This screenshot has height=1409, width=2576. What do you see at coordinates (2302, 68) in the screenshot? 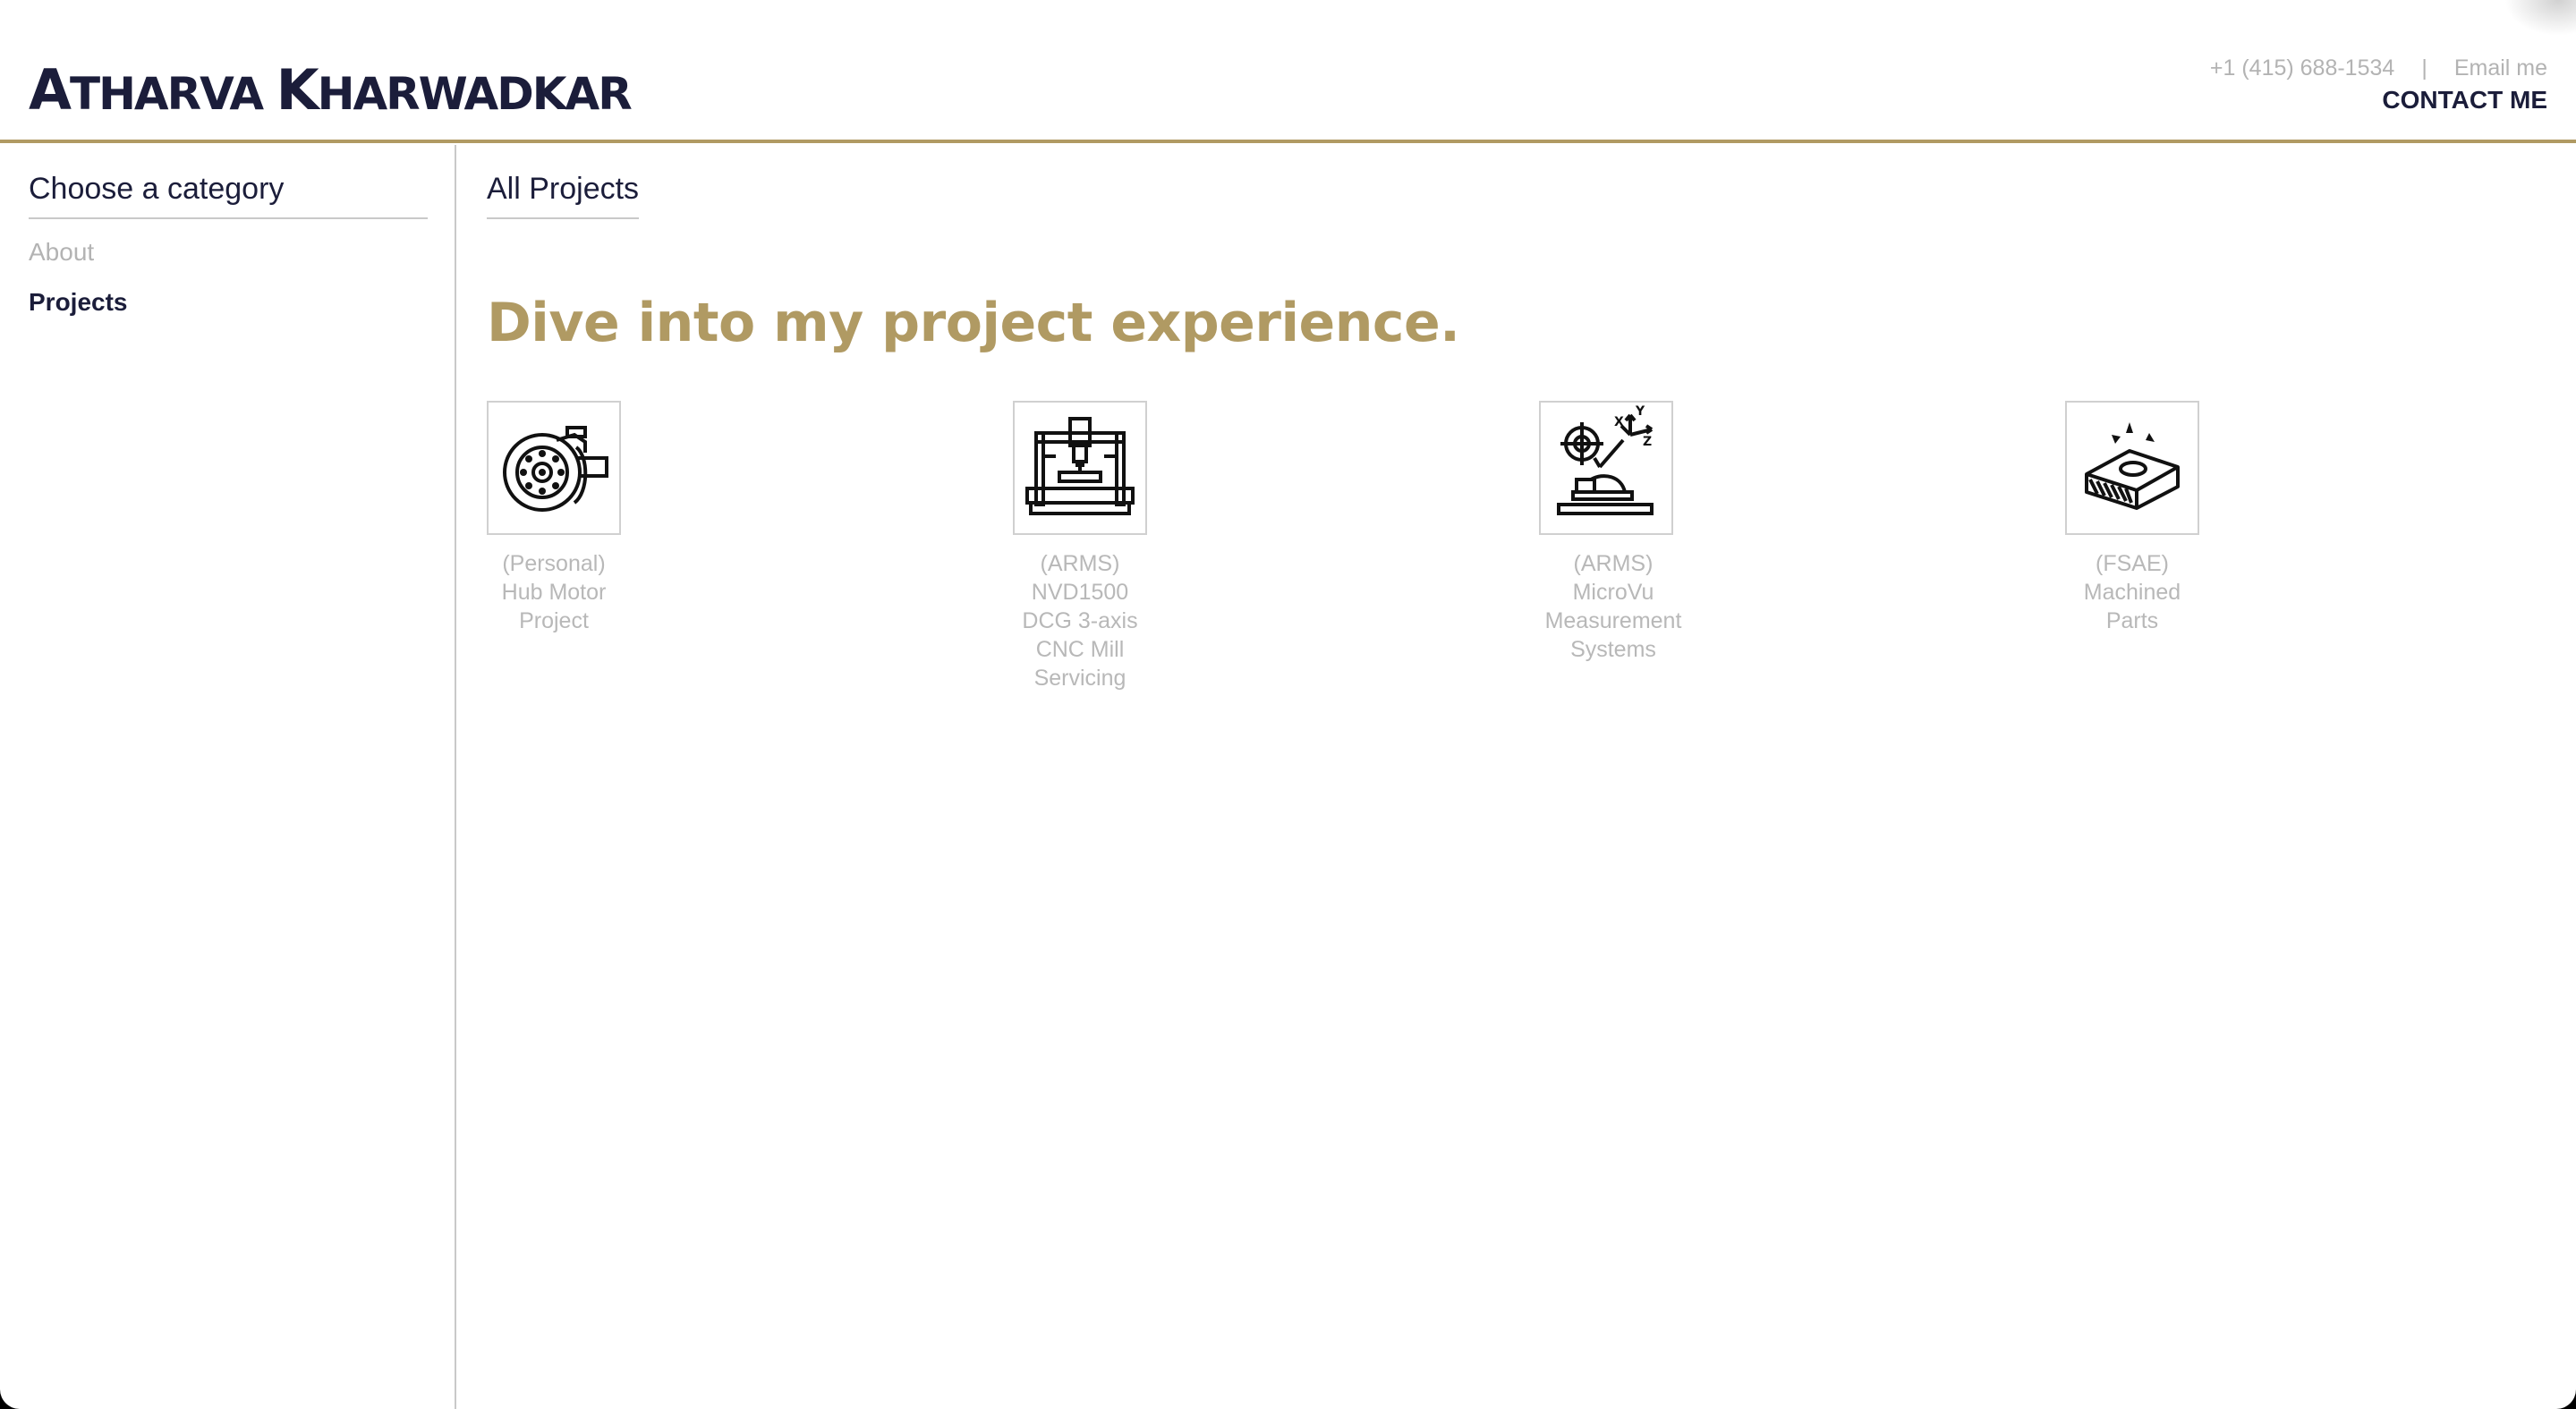
I see `phone-link: +1 (415) 688-1534` at bounding box center [2302, 68].